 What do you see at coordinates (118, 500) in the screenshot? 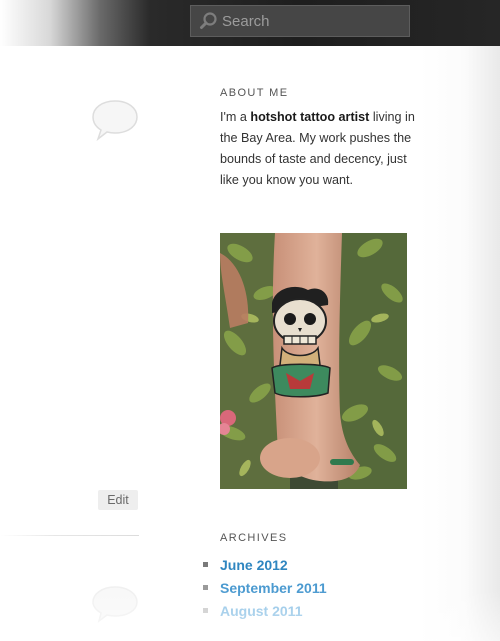
I see `edit-button: Edit` at bounding box center [118, 500].